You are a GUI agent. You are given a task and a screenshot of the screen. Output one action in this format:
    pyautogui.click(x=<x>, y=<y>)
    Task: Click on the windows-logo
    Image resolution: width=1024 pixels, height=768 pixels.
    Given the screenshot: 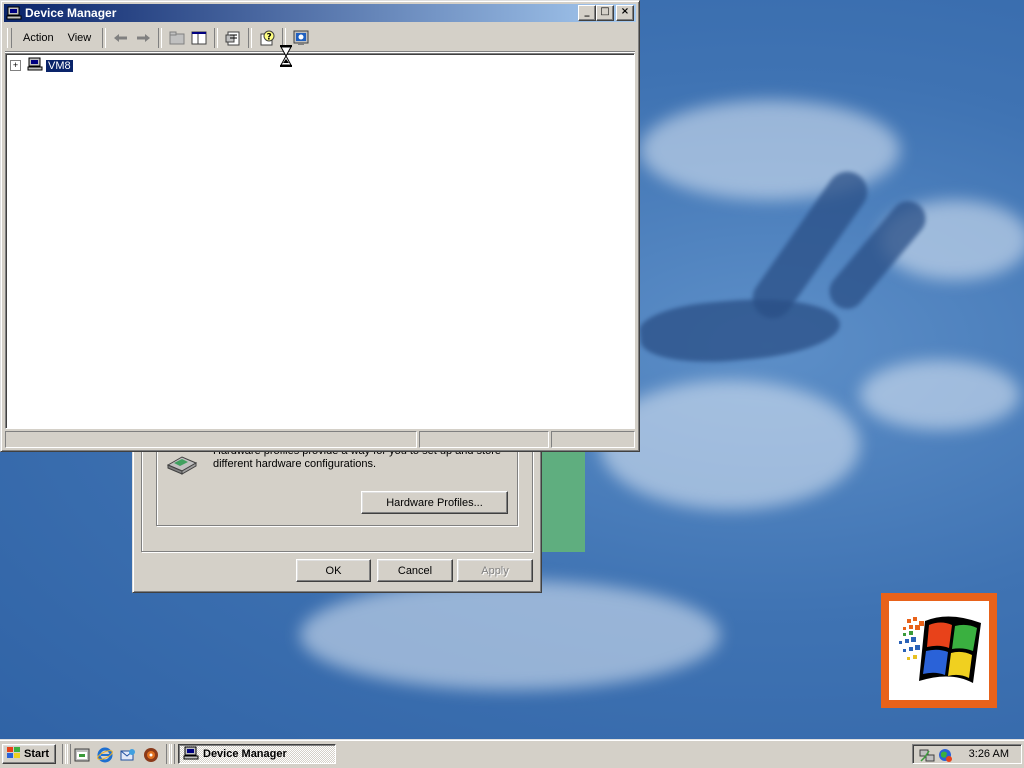 What is the action you would take?
    pyautogui.click(x=939, y=650)
    